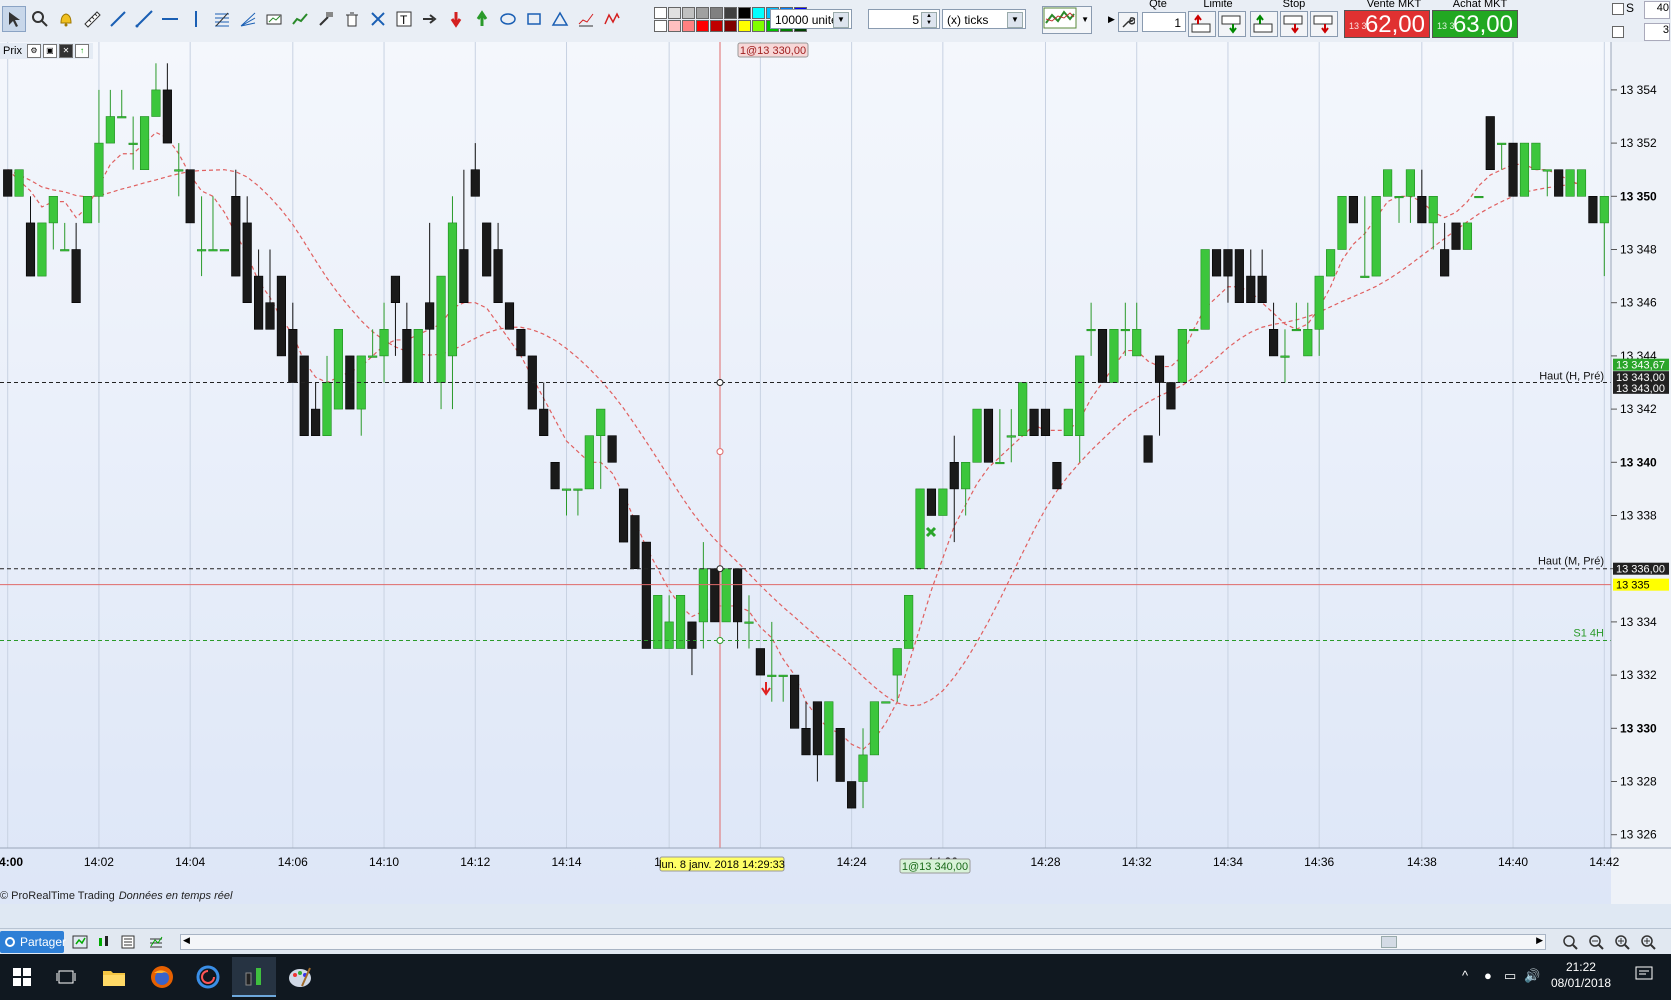  I want to click on zoom-reset-icon, so click(1648, 942).